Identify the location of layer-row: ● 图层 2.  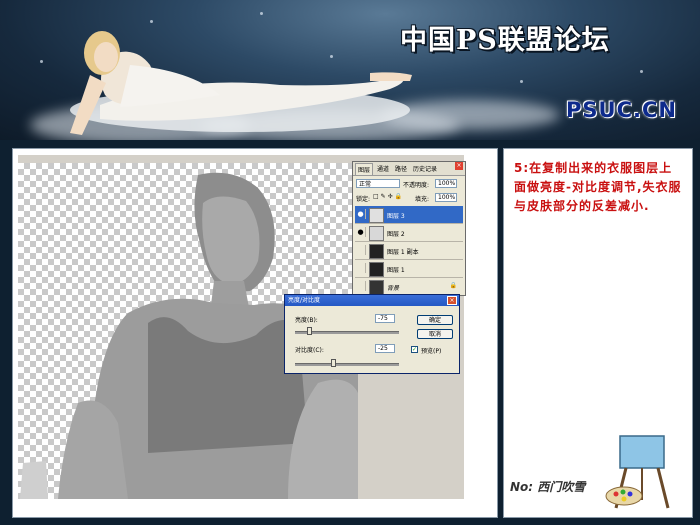
(409, 233).